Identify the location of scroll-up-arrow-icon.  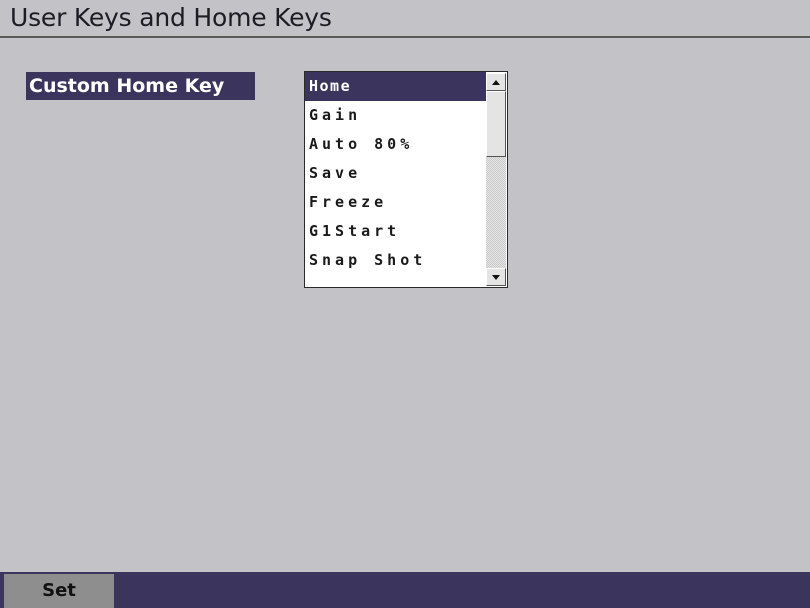
(496, 82).